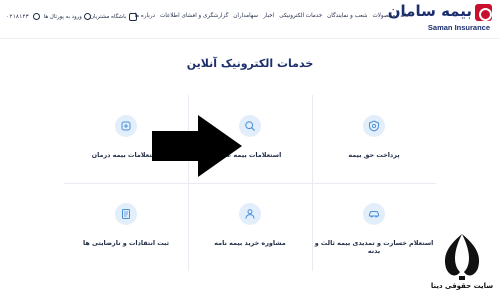 The width and height of the screenshot is (500, 300). I want to click on nav-item-home: خانه, so click(405, 16).